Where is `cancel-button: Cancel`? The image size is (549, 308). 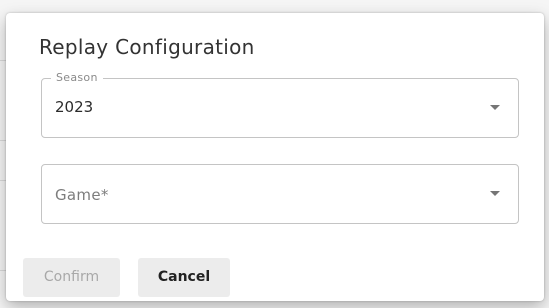 cancel-button: Cancel is located at coordinates (184, 277).